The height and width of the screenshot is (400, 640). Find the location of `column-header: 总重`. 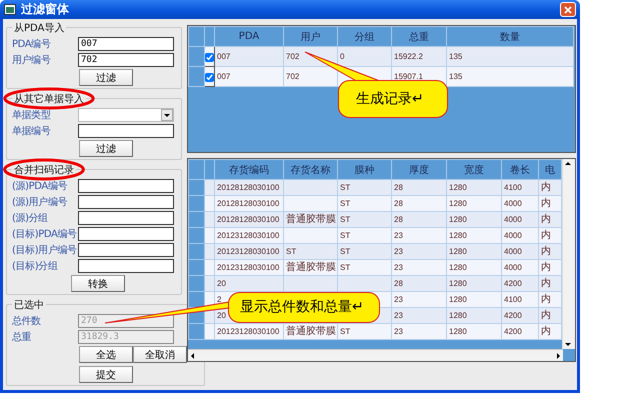

column-header: 总重 is located at coordinates (419, 36).